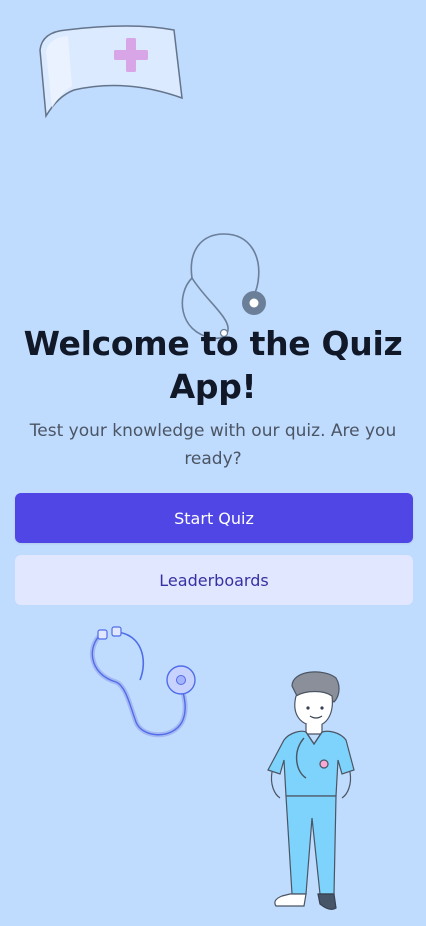 This screenshot has width=426, height=926. Describe the element at coordinates (213, 365) in the screenshot. I see `page-title: Welcome to the Quiz App!` at that location.